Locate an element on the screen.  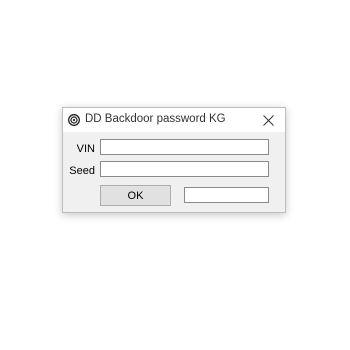
ok-button: OK is located at coordinates (135, 195).